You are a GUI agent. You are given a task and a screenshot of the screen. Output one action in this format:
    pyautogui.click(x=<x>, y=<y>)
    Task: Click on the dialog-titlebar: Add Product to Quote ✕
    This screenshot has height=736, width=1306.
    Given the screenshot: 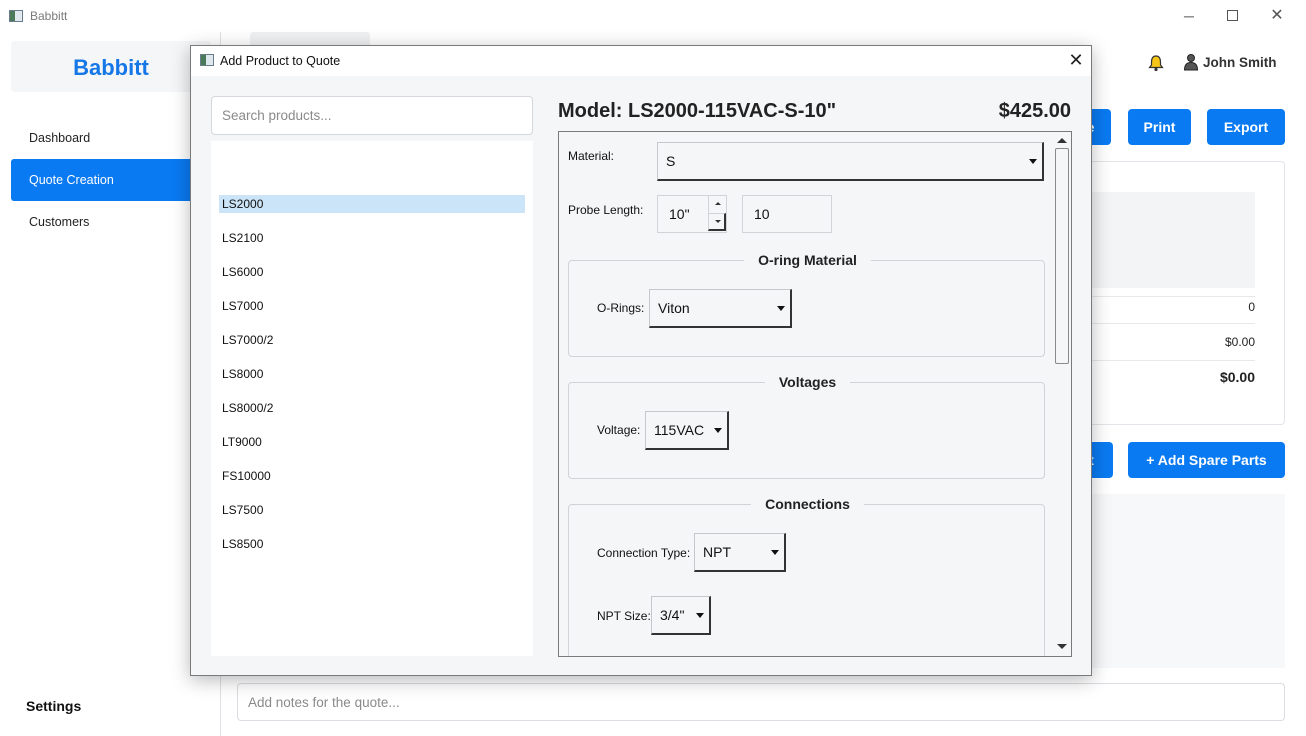 What is the action you would take?
    pyautogui.click(x=641, y=61)
    